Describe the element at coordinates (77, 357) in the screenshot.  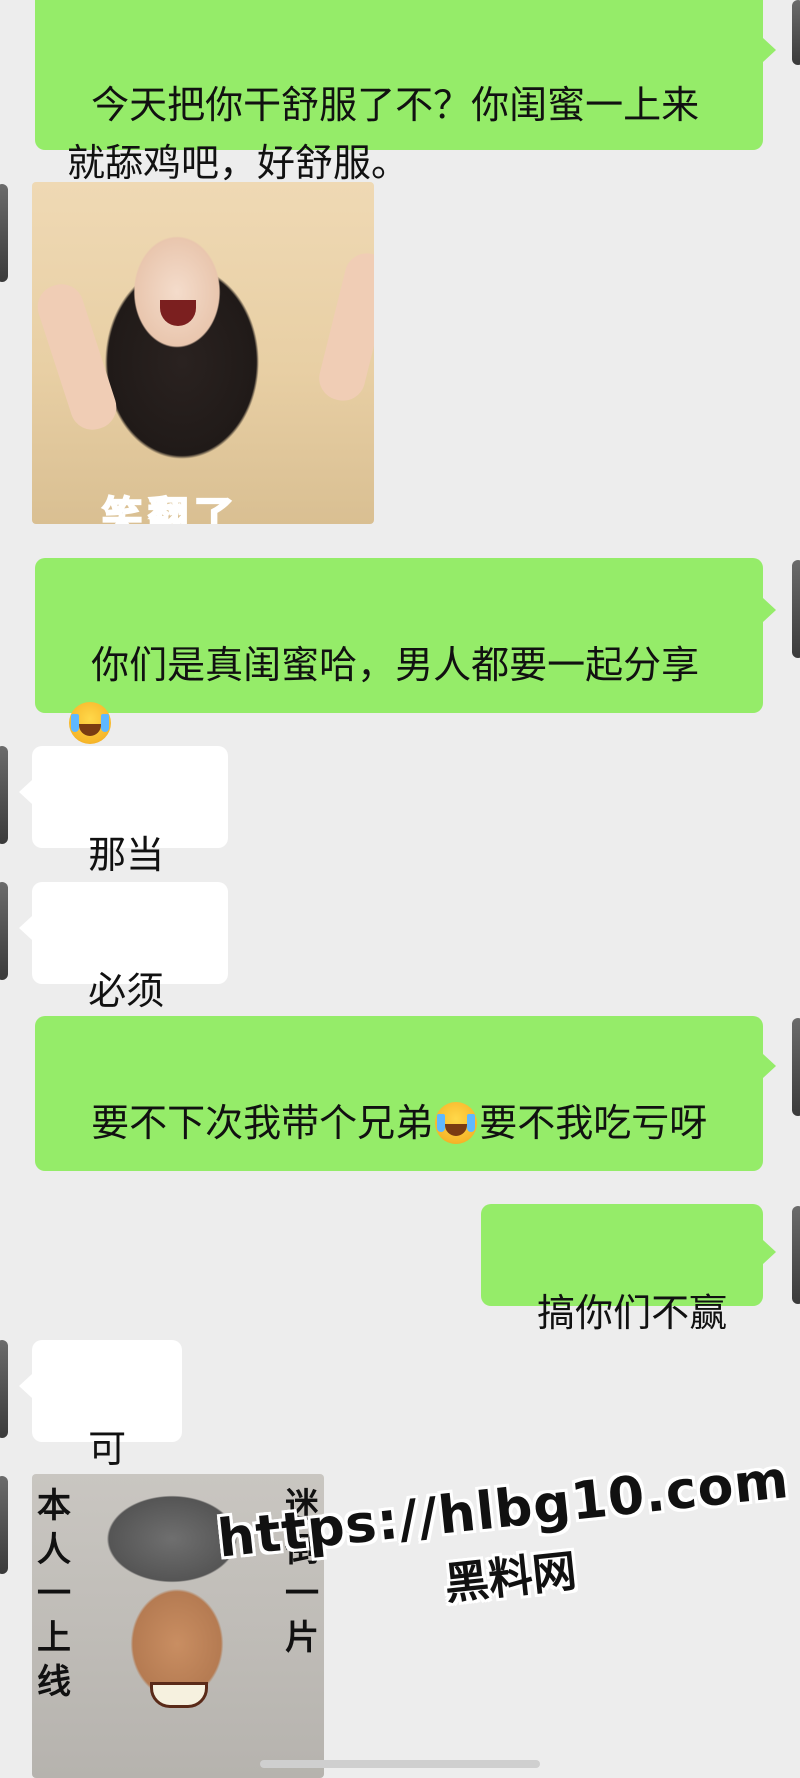
I see `hand-left` at that location.